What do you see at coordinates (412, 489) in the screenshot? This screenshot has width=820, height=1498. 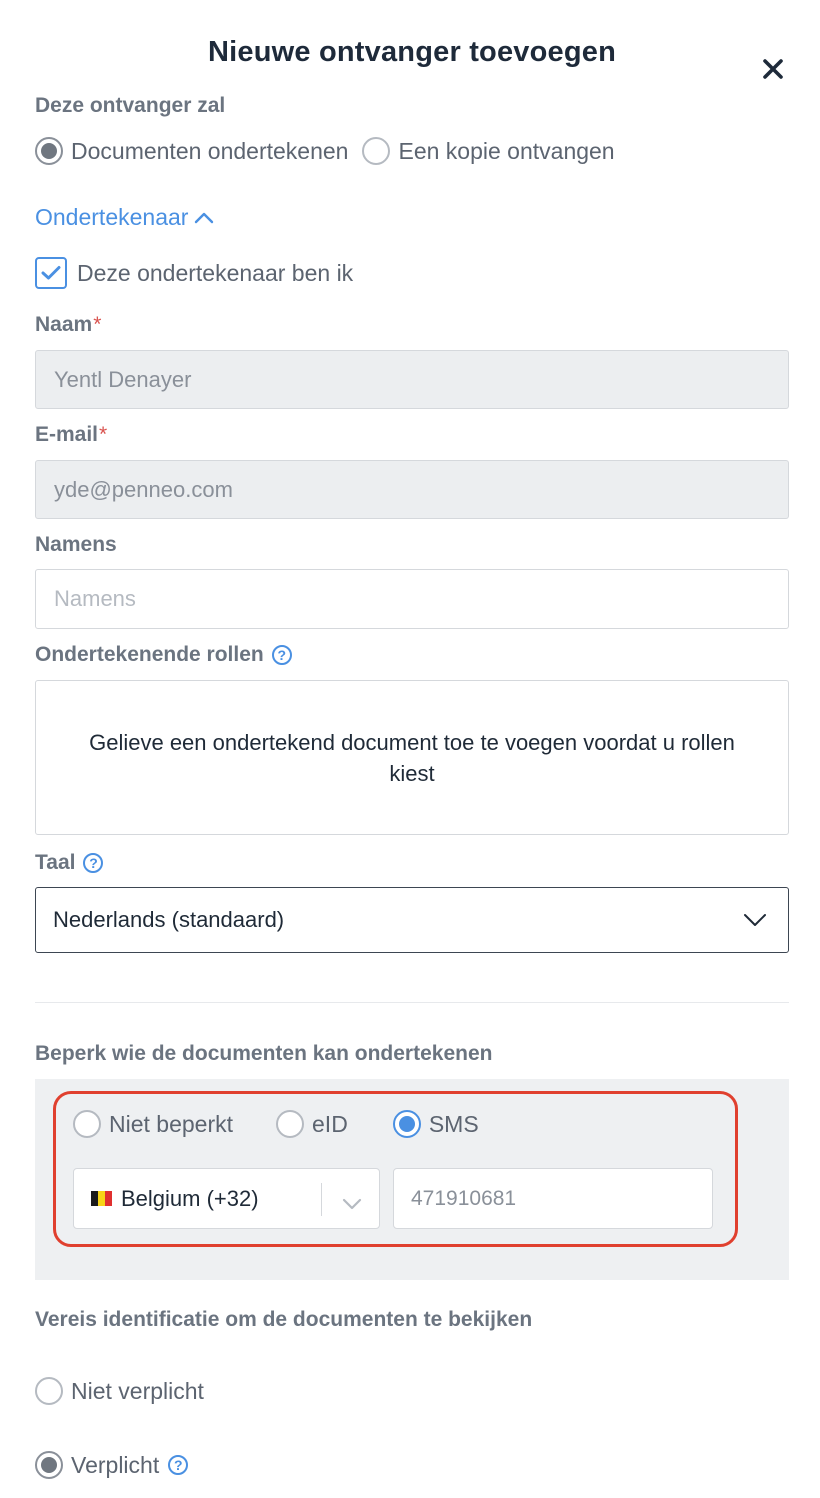 I see `email-field: yde@penneo.com` at bounding box center [412, 489].